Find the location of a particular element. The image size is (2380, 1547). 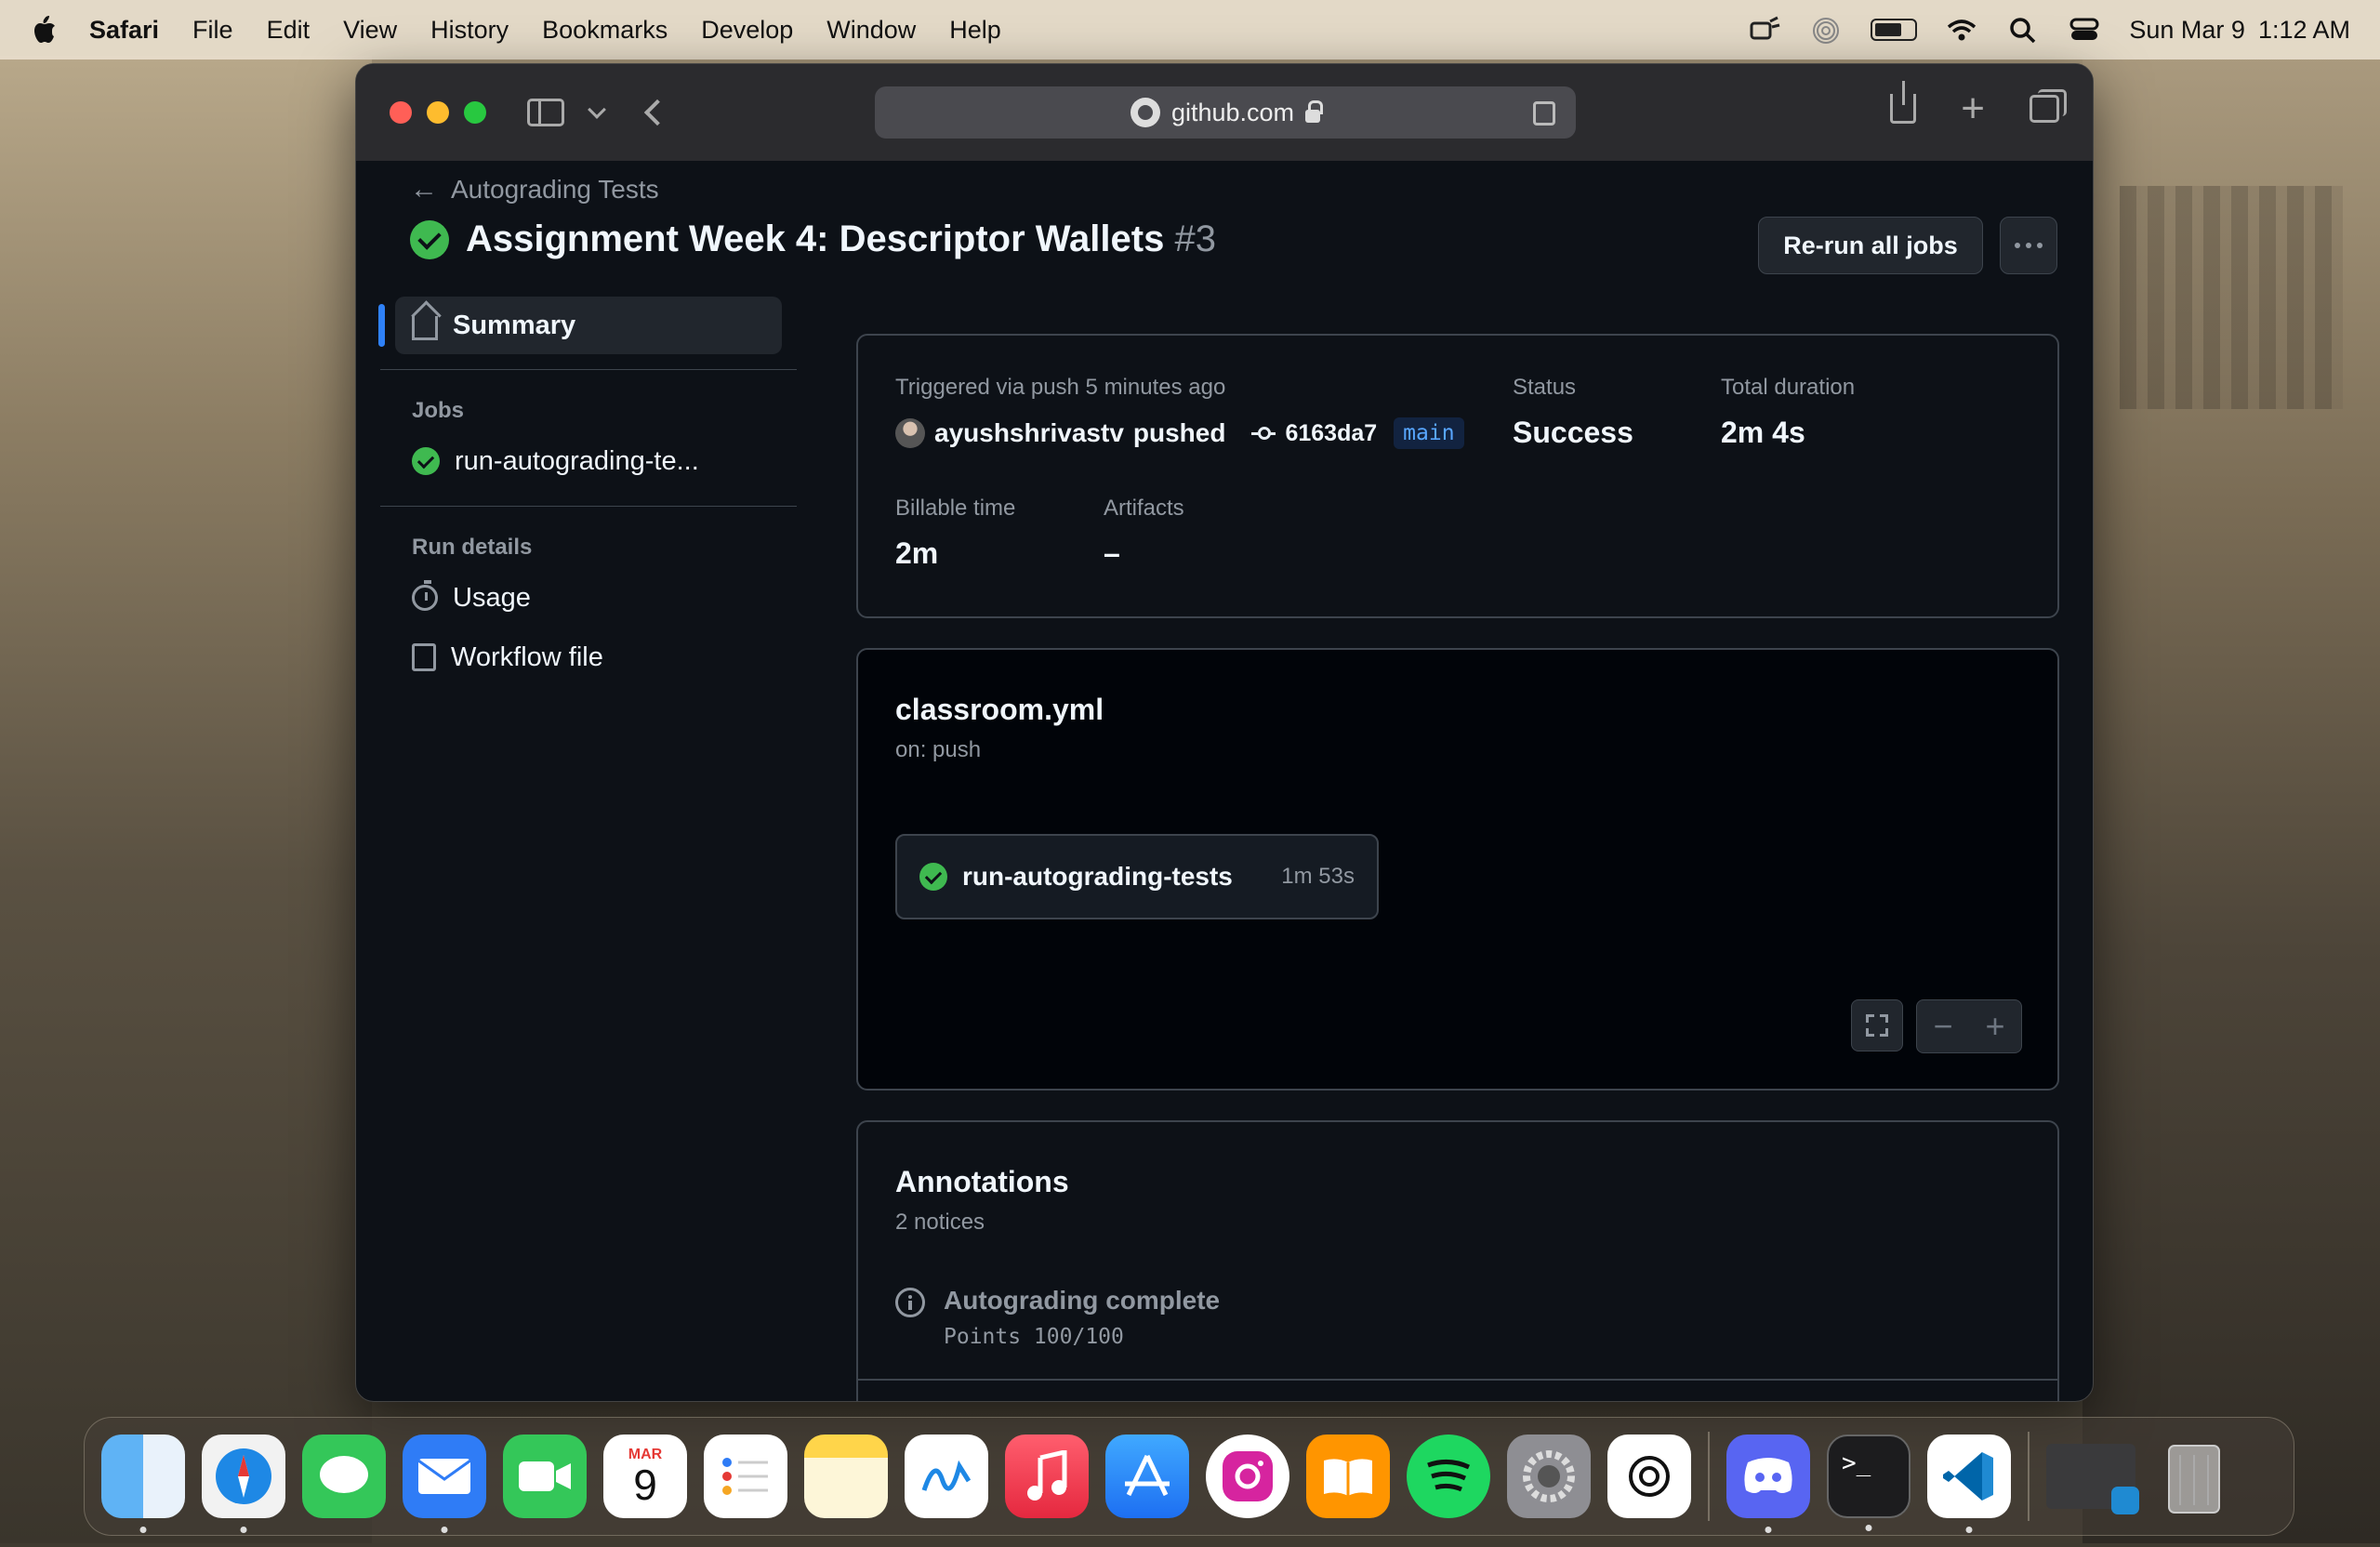

terminal-icon: >_ is located at coordinates (1869, 1483).